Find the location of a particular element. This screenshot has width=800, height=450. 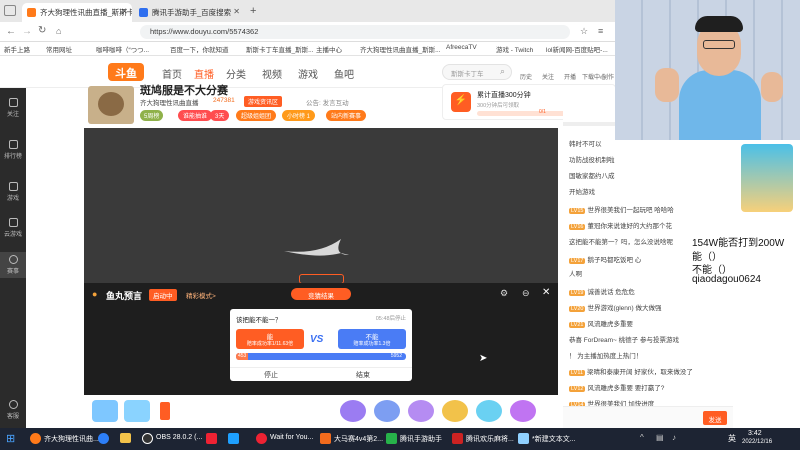

category-tag: 游戏资讯区 is located at coordinates (263, 101).